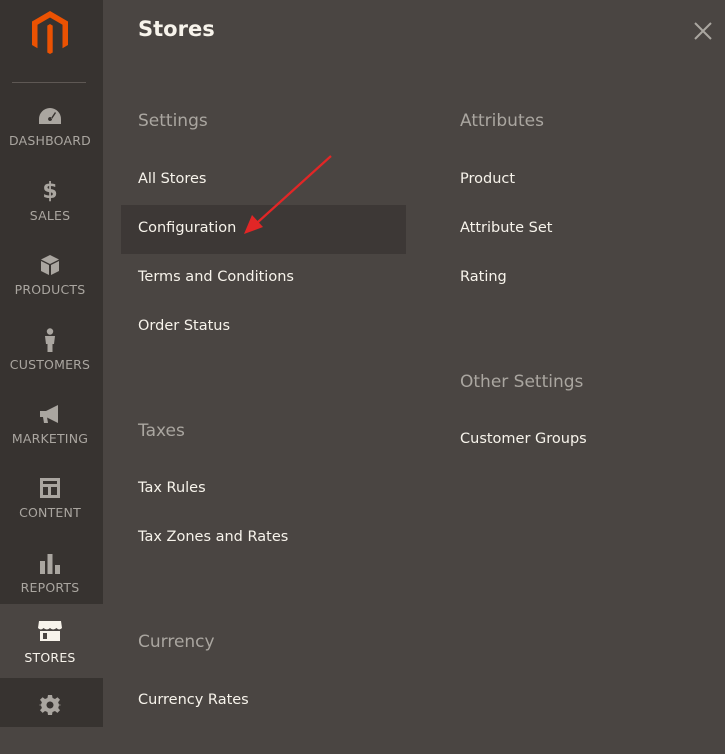  Describe the element at coordinates (50, 631) in the screenshot. I see `storefront-icon` at that location.